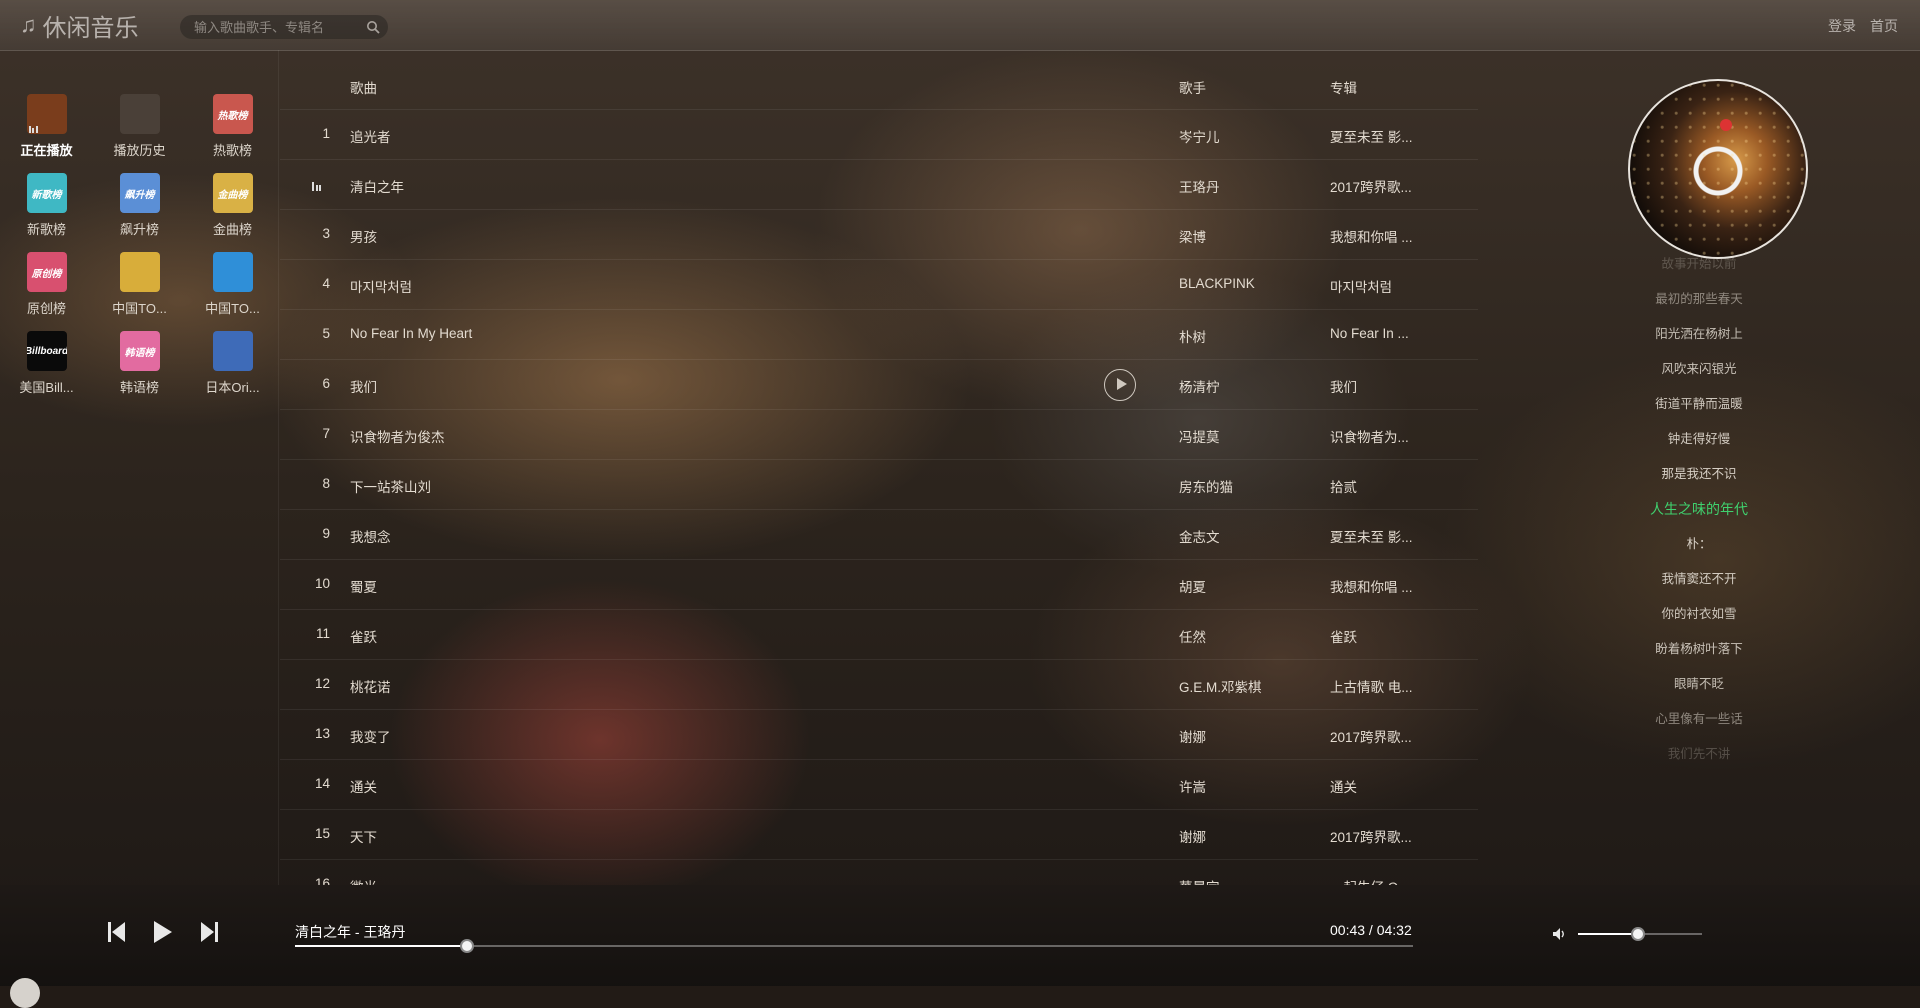 The width and height of the screenshot is (1920, 1008). Describe the element at coordinates (322, 583) in the screenshot. I see `song-number: 10` at that location.